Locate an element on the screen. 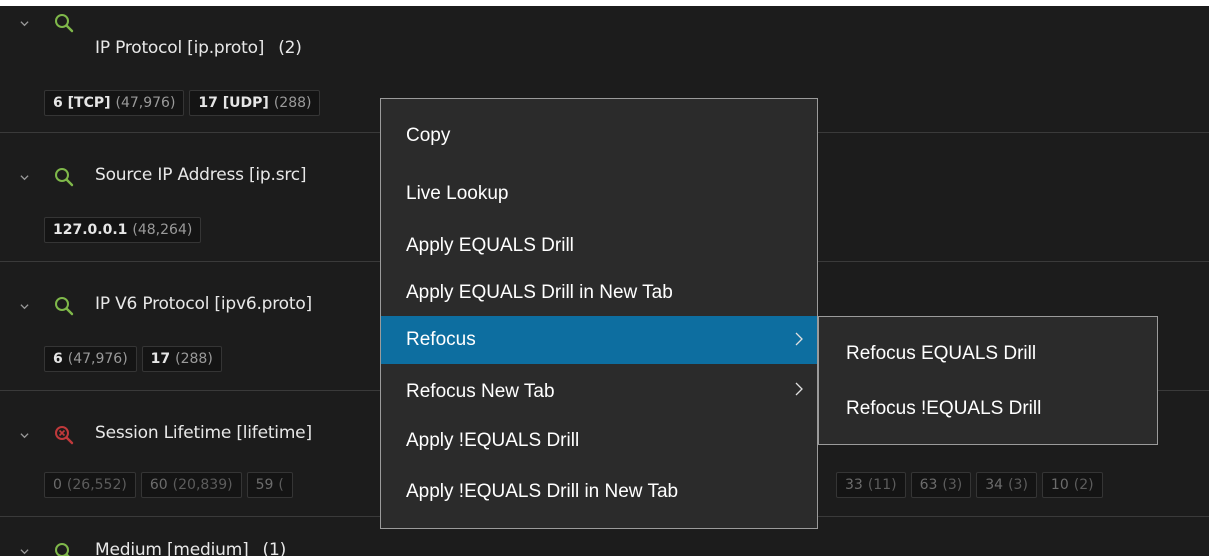 This screenshot has height=556, width=1209. meta-value-chip: 60 (20,839) is located at coordinates (191, 485).